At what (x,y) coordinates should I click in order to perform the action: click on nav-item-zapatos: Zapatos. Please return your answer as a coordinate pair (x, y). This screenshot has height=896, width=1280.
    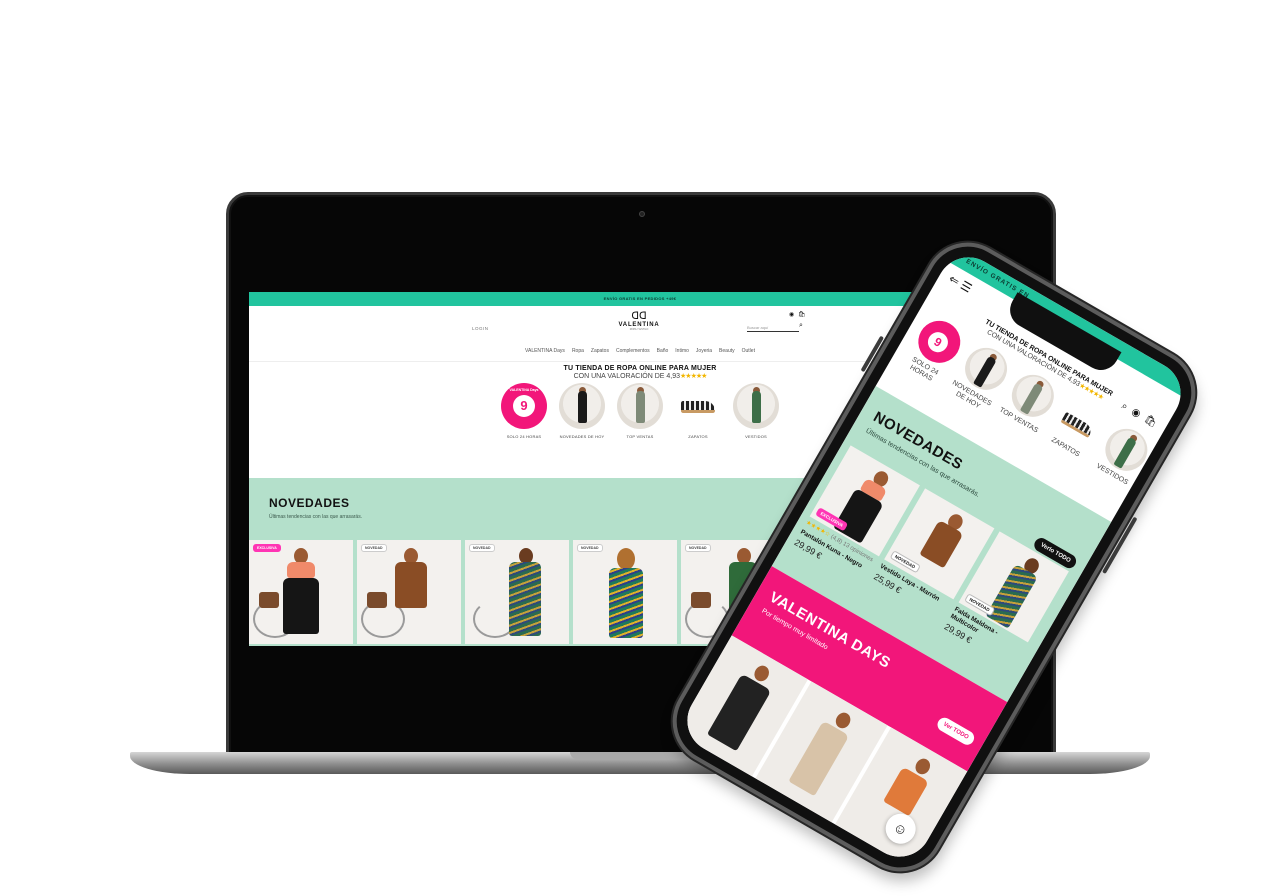
    Looking at the image, I should click on (600, 351).